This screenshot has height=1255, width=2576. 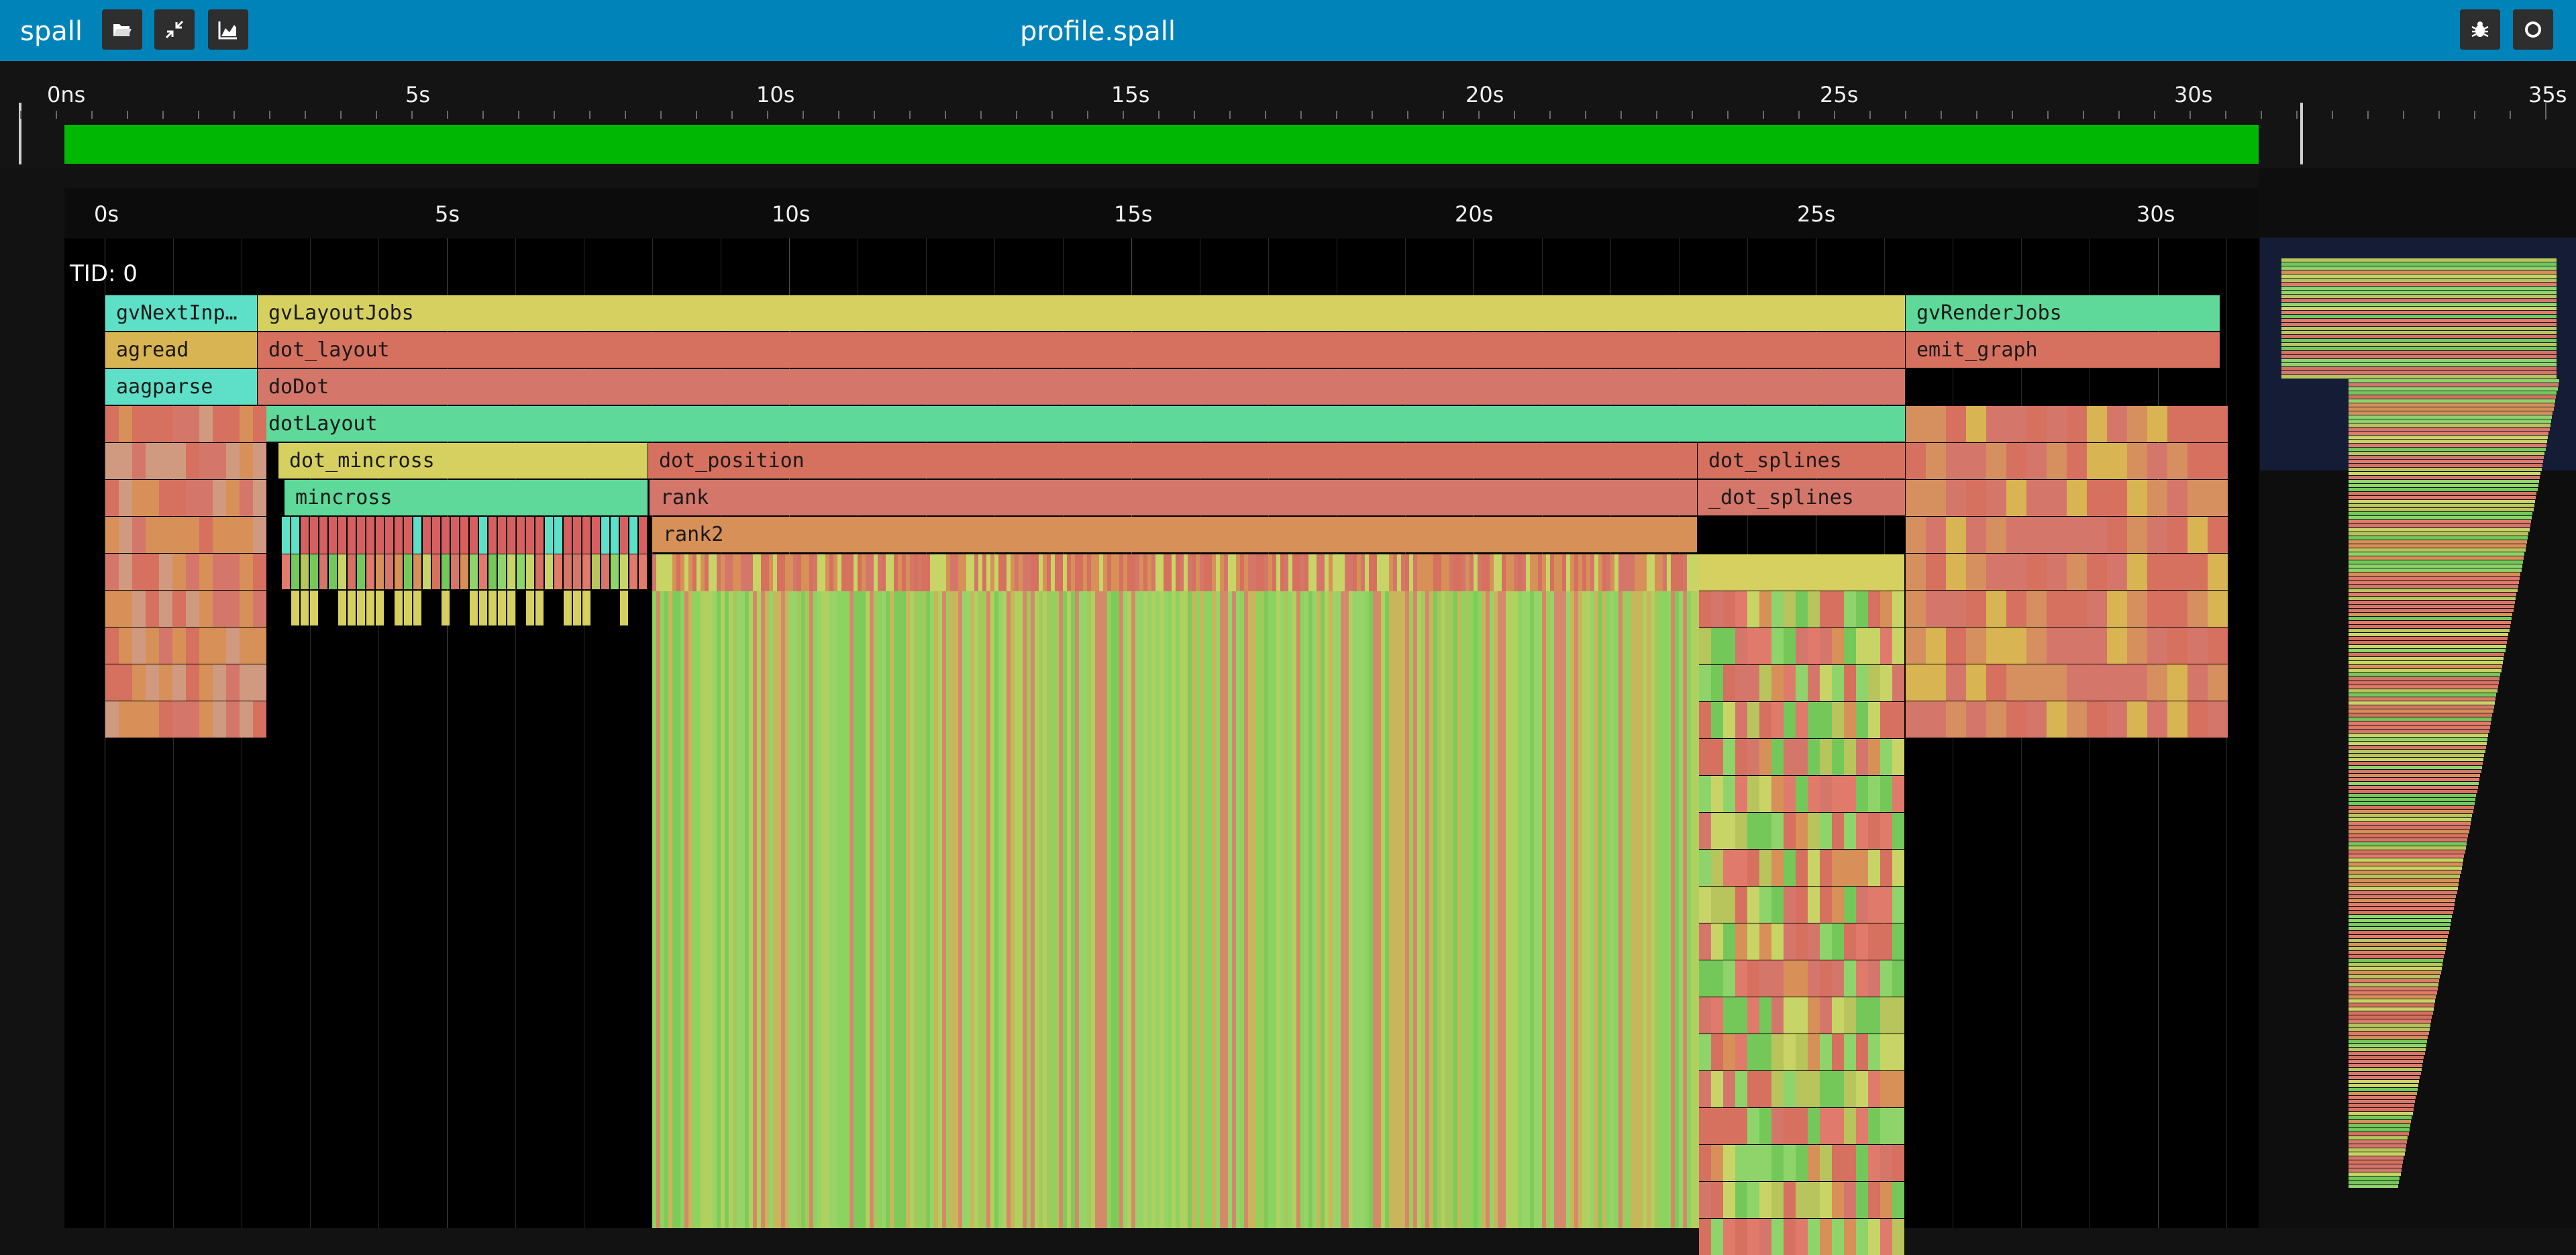 What do you see at coordinates (1081, 424) in the screenshot?
I see `span-dotlayout: dotLayout` at bounding box center [1081, 424].